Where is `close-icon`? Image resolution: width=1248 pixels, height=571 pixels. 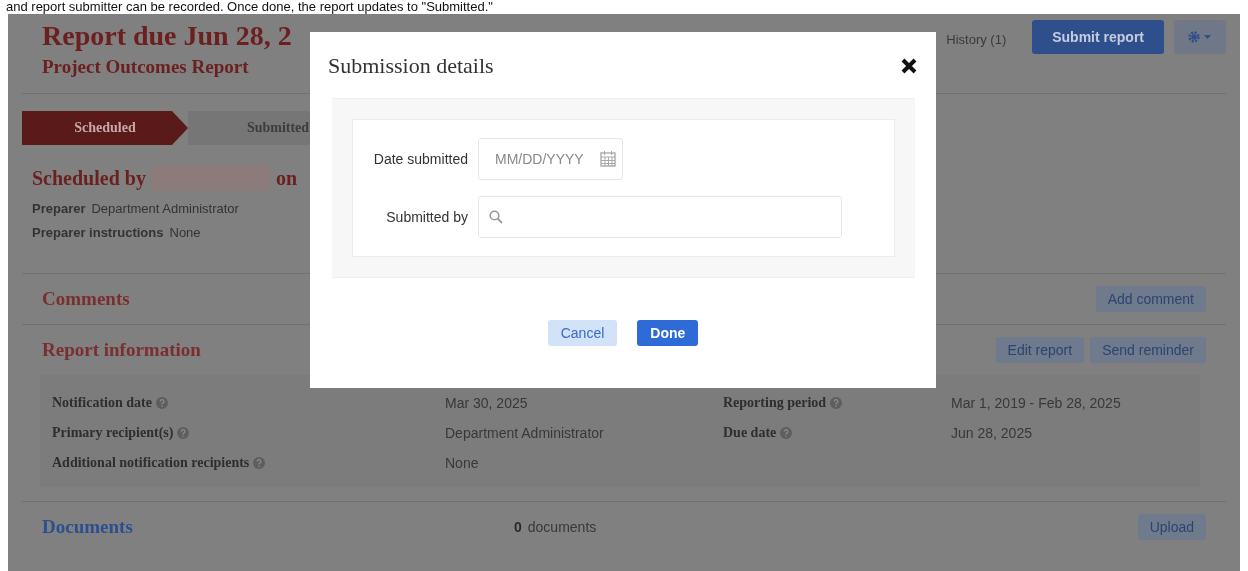
close-icon is located at coordinates (909, 66).